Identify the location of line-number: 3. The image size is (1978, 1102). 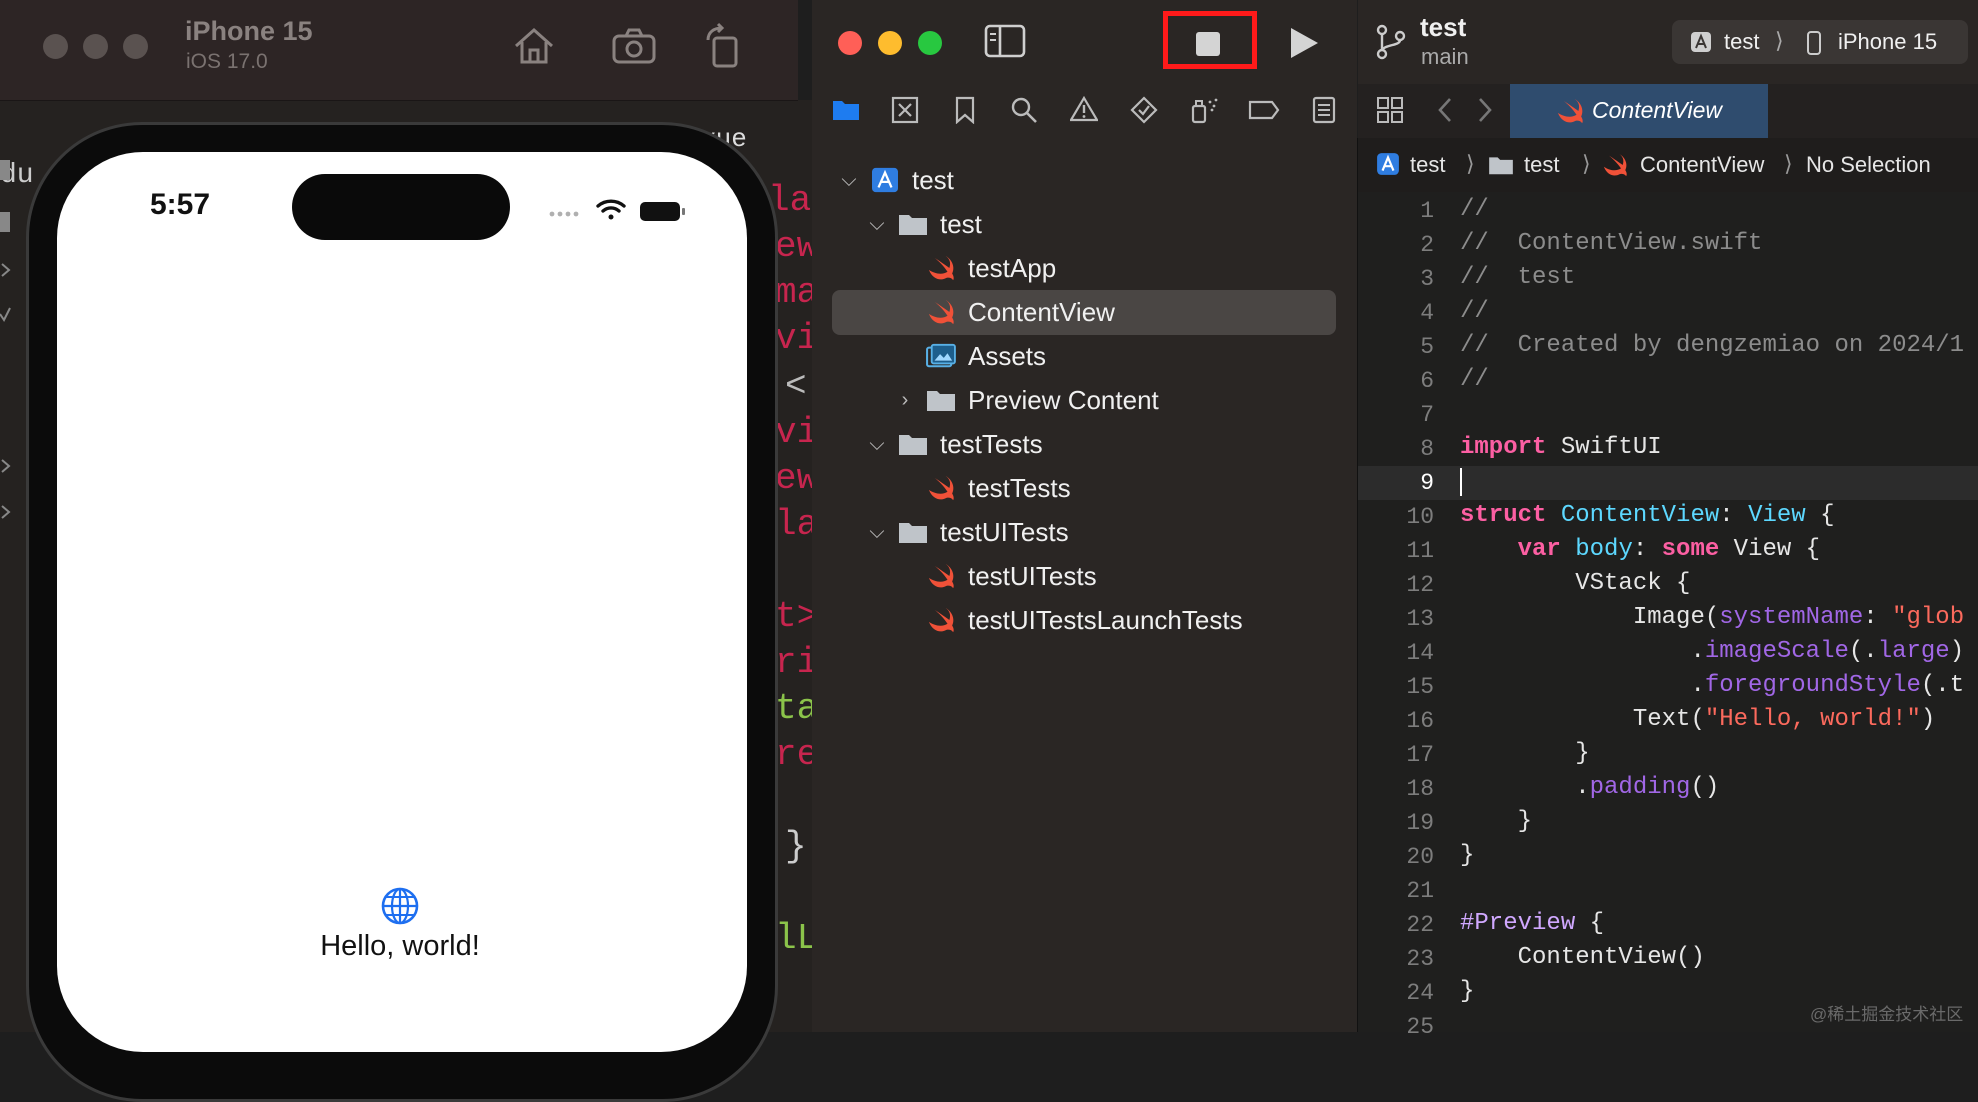
(1427, 279).